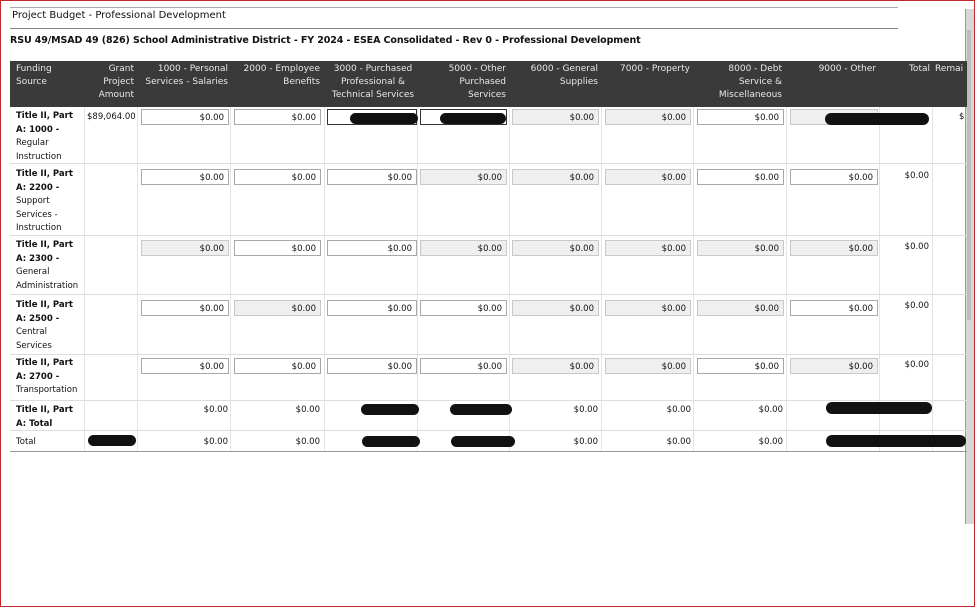 The image size is (975, 607). Describe the element at coordinates (916, 176) in the screenshot. I see `row-total-2200: $0.00` at that location.